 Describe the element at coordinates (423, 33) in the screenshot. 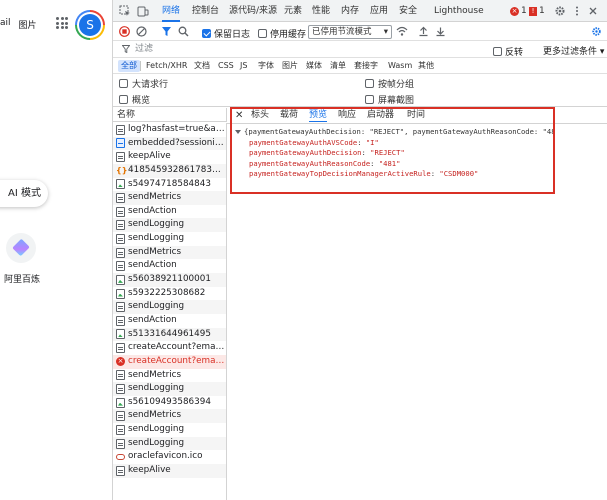

I see `import-har-icon` at that location.